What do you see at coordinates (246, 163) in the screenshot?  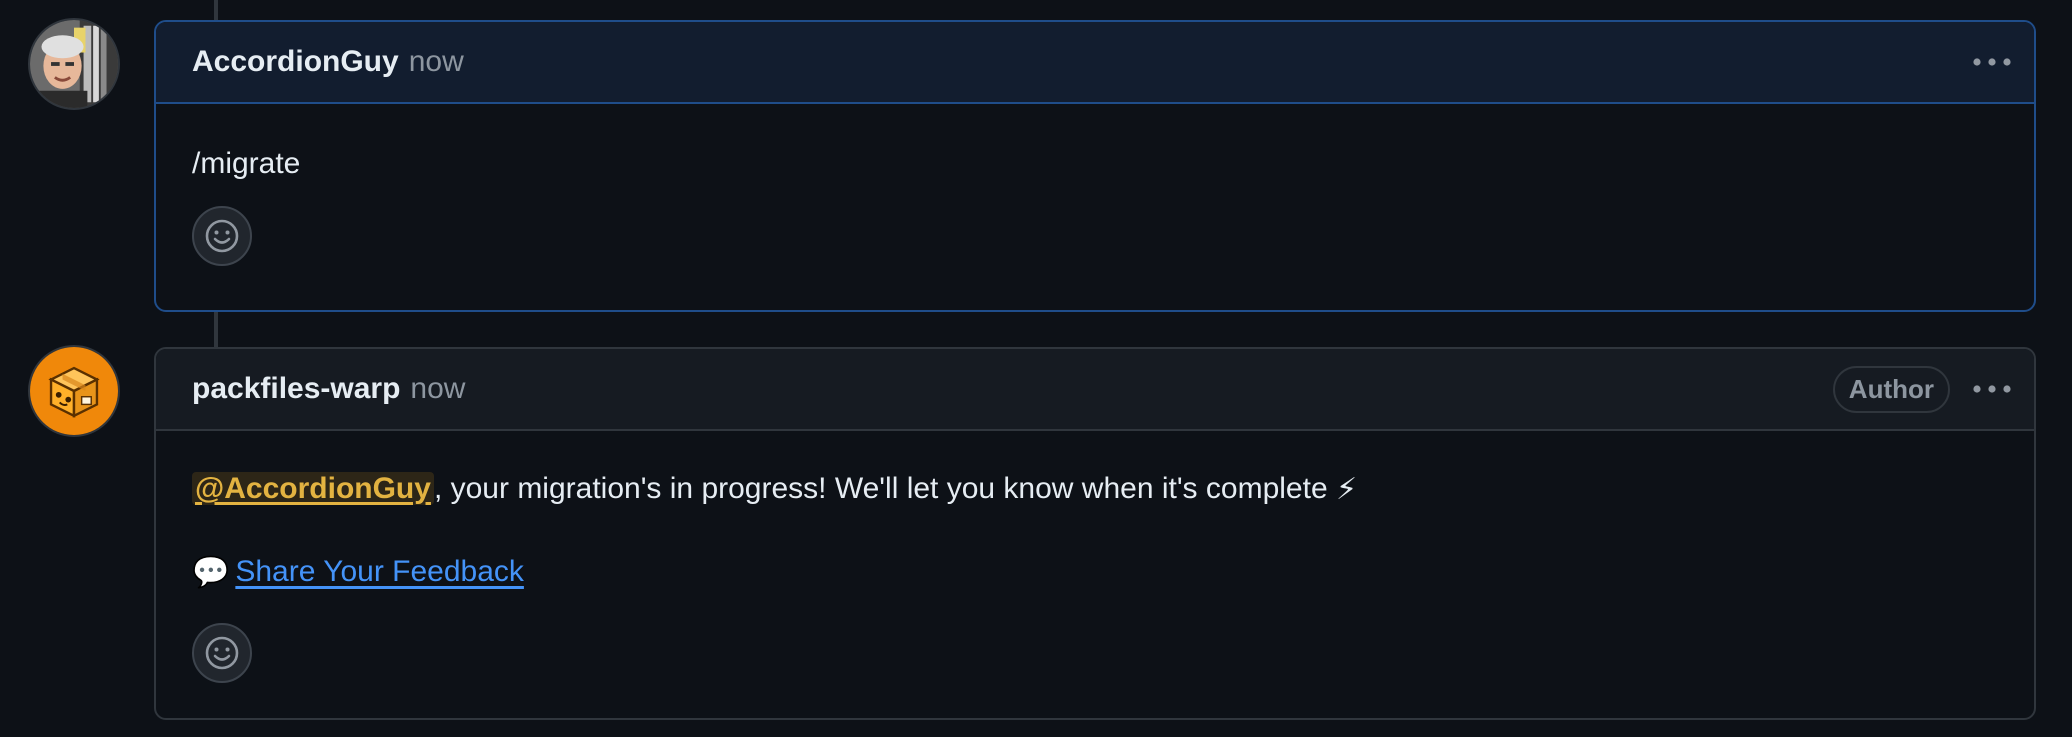 I see `comment-text: /migrate` at bounding box center [246, 163].